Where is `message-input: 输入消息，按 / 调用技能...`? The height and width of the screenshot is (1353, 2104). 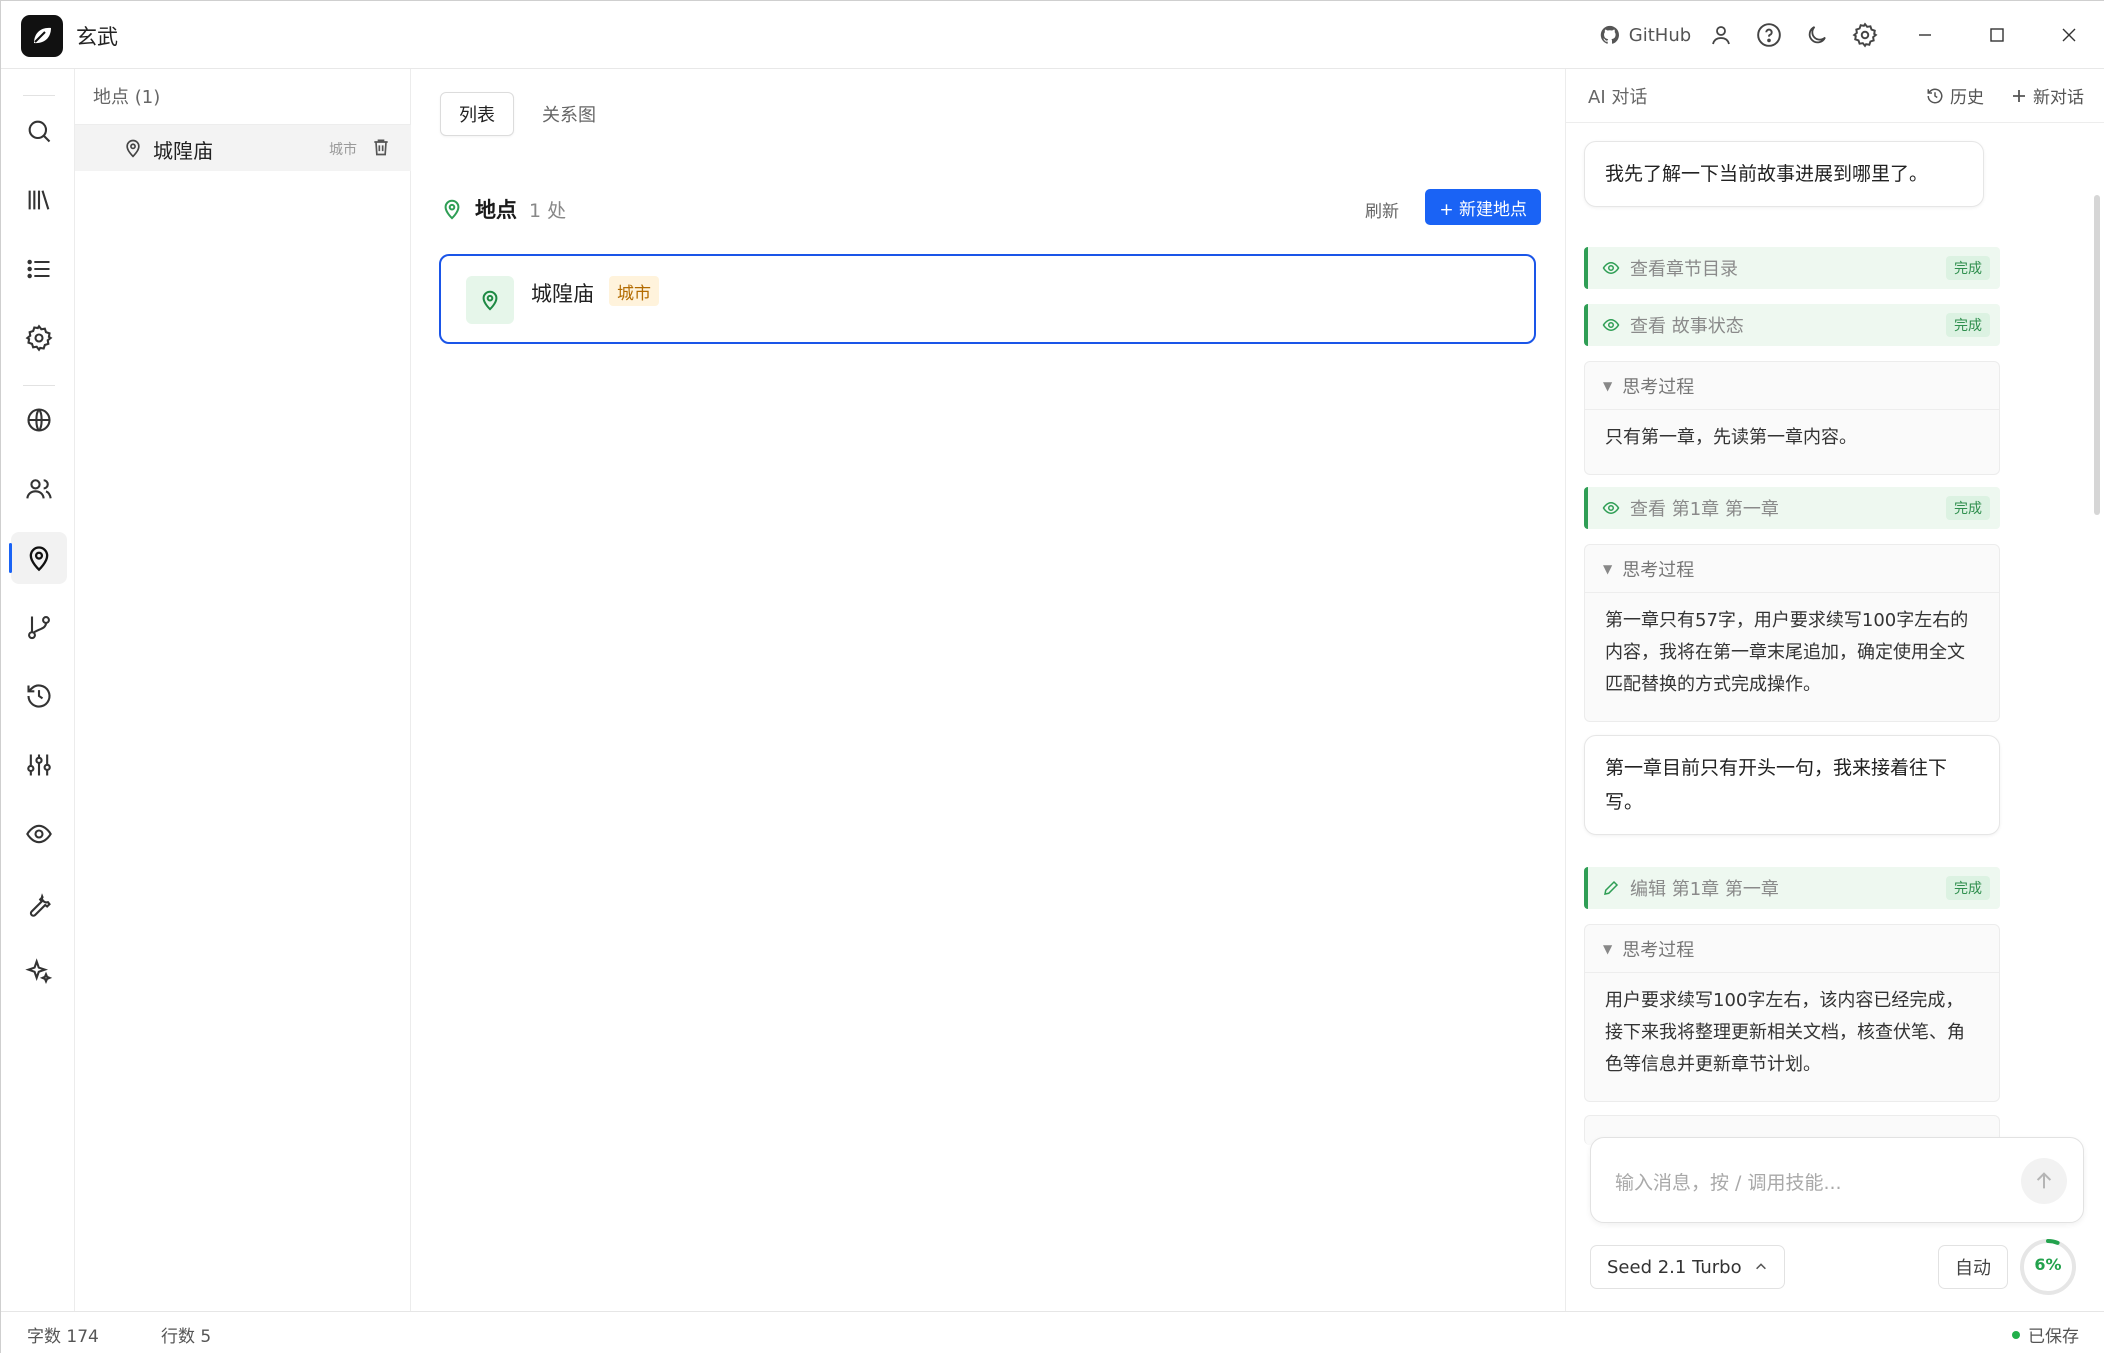
message-input: 输入消息，按 / 调用技能... is located at coordinates (1837, 1180).